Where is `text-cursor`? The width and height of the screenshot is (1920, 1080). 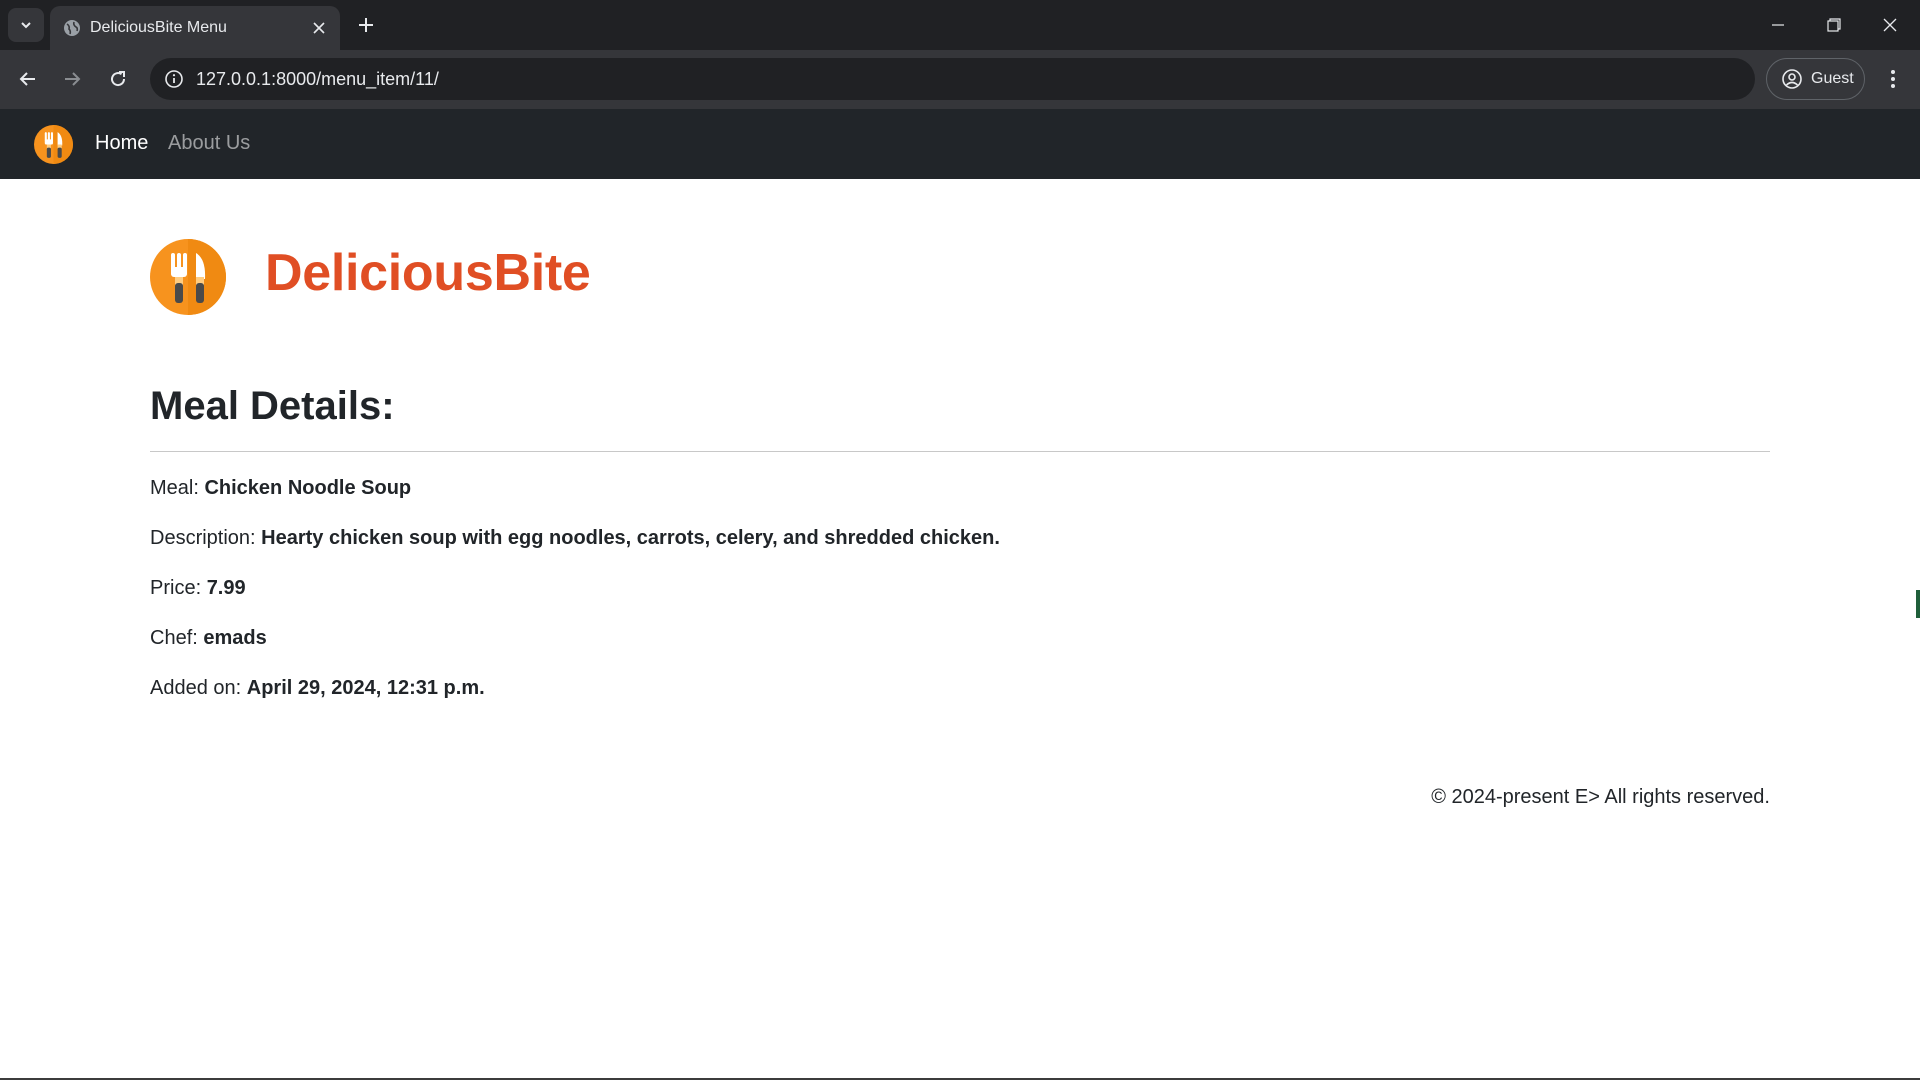
text-cursor is located at coordinates (1918, 604).